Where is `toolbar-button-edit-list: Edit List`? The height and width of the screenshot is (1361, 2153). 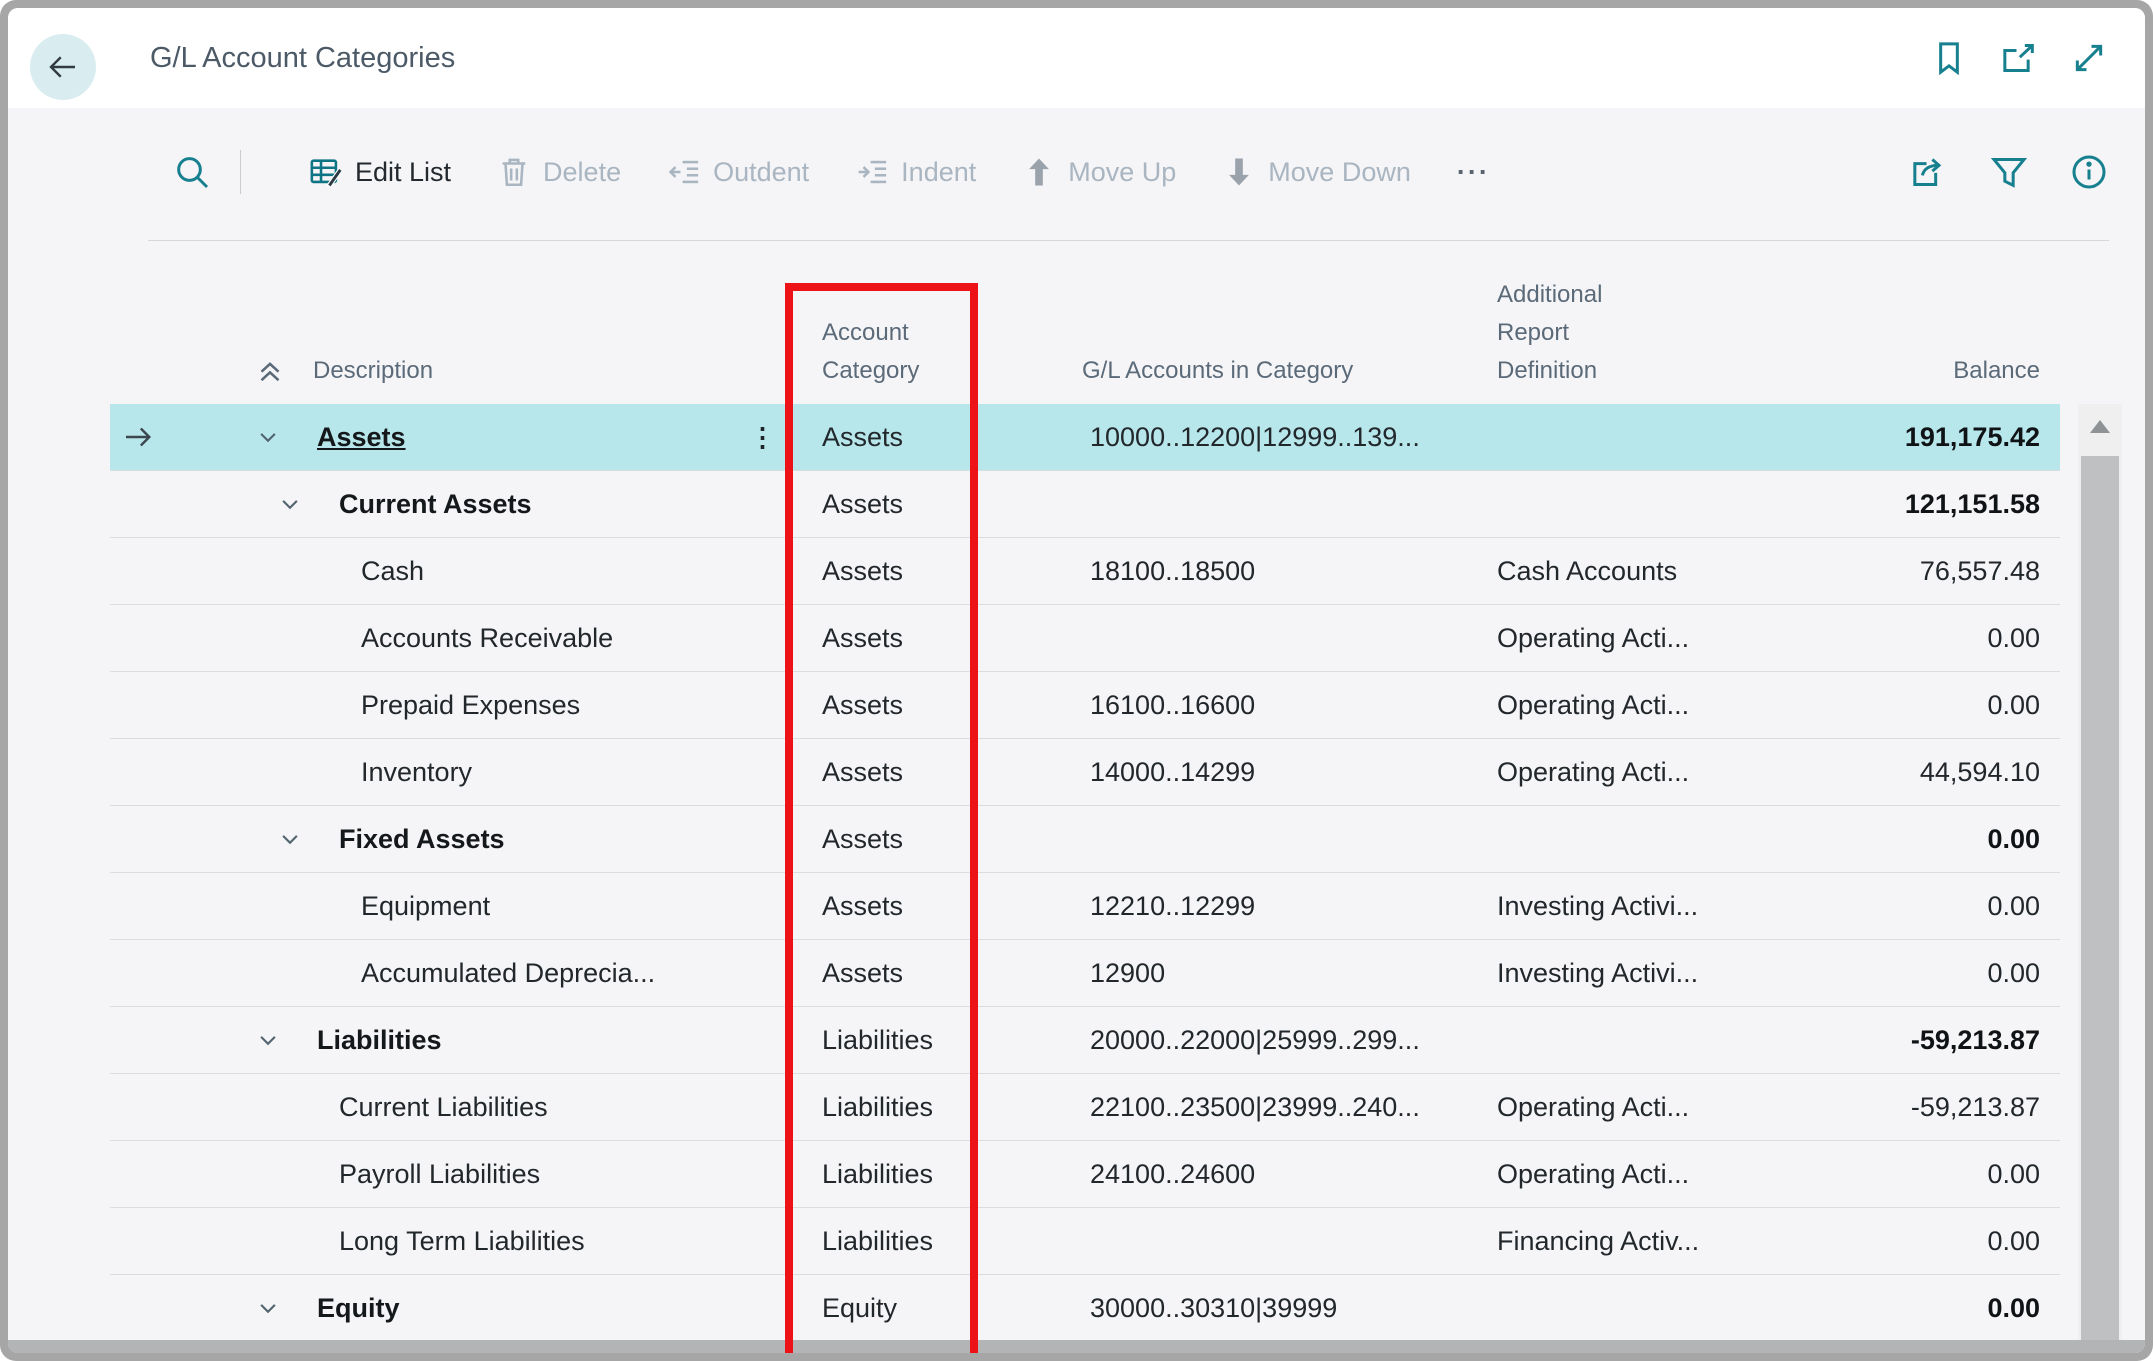 toolbar-button-edit-list: Edit List is located at coordinates (380, 172).